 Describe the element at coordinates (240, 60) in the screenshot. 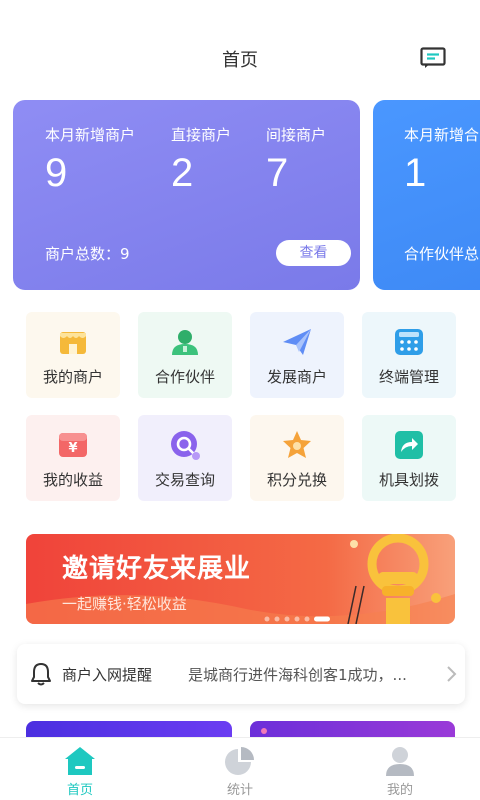

I see `page-title: 首页` at that location.